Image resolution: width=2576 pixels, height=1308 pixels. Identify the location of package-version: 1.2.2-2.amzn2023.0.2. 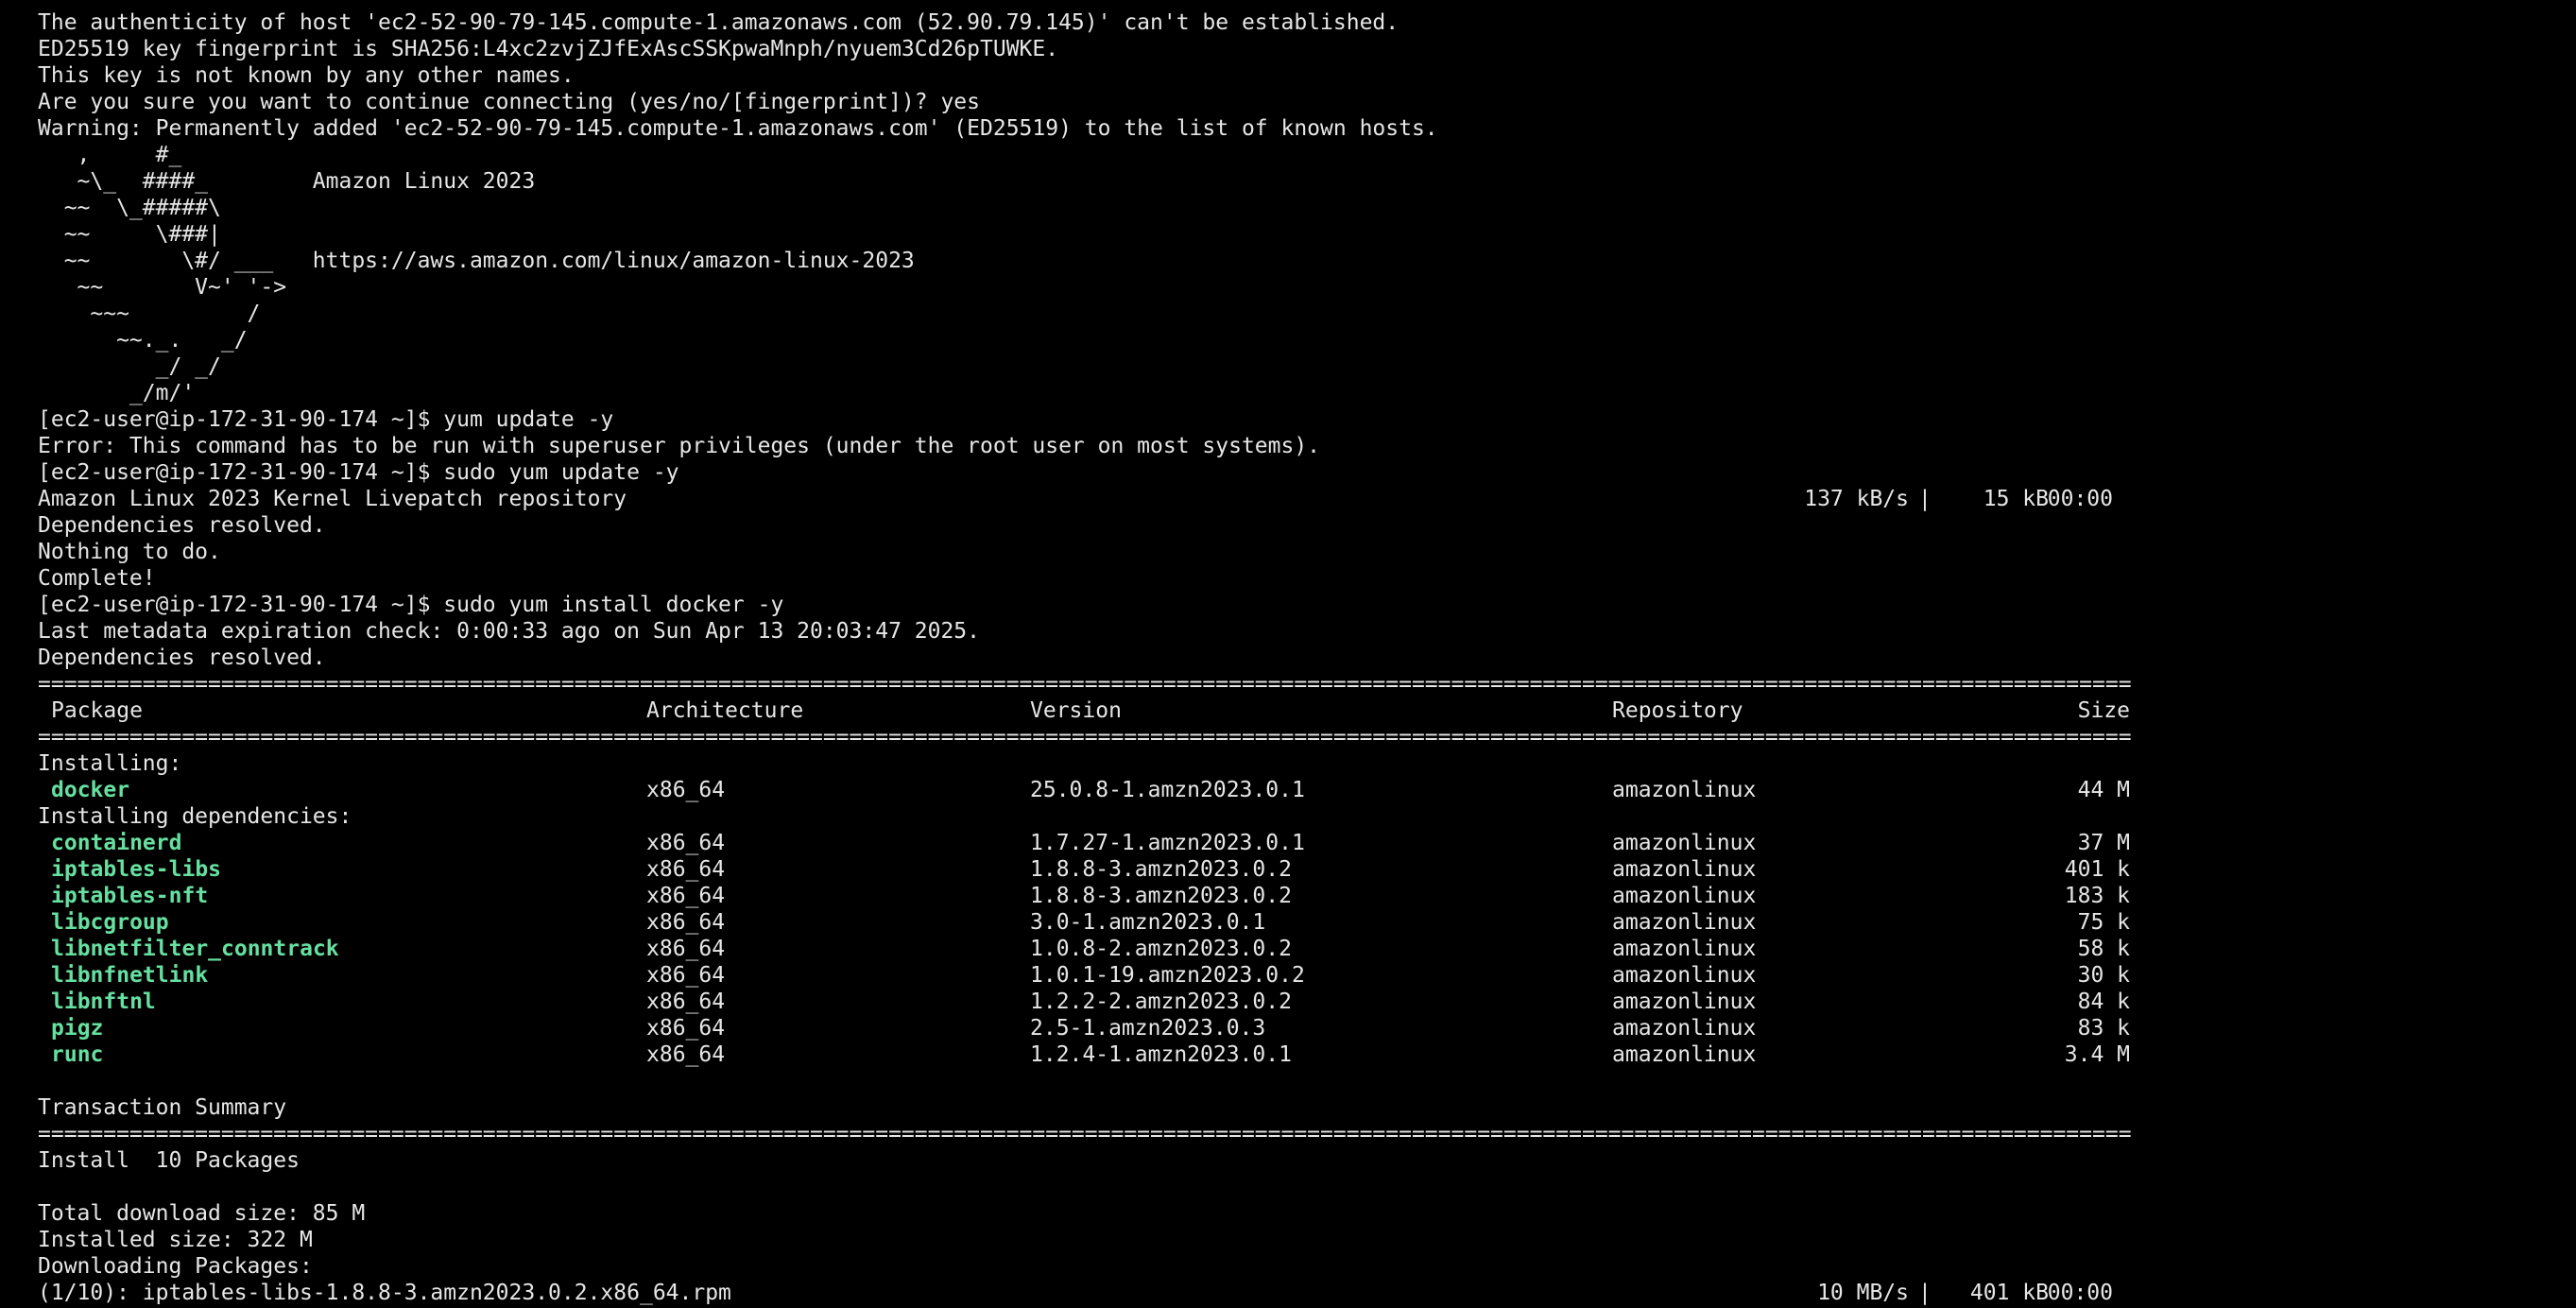
(1161, 1002).